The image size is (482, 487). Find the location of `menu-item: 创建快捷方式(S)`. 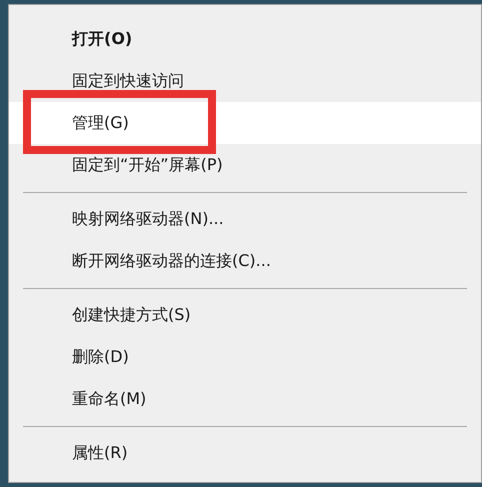

menu-item: 创建快捷方式(S) is located at coordinates (245, 315).